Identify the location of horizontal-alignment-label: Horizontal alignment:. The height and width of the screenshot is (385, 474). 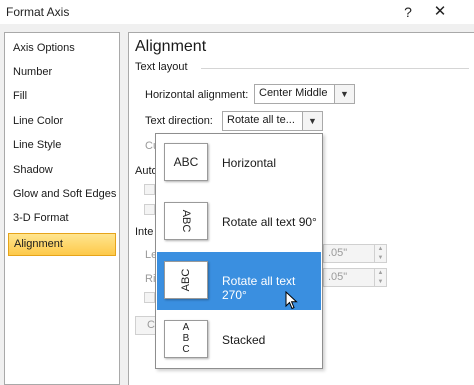
(197, 95).